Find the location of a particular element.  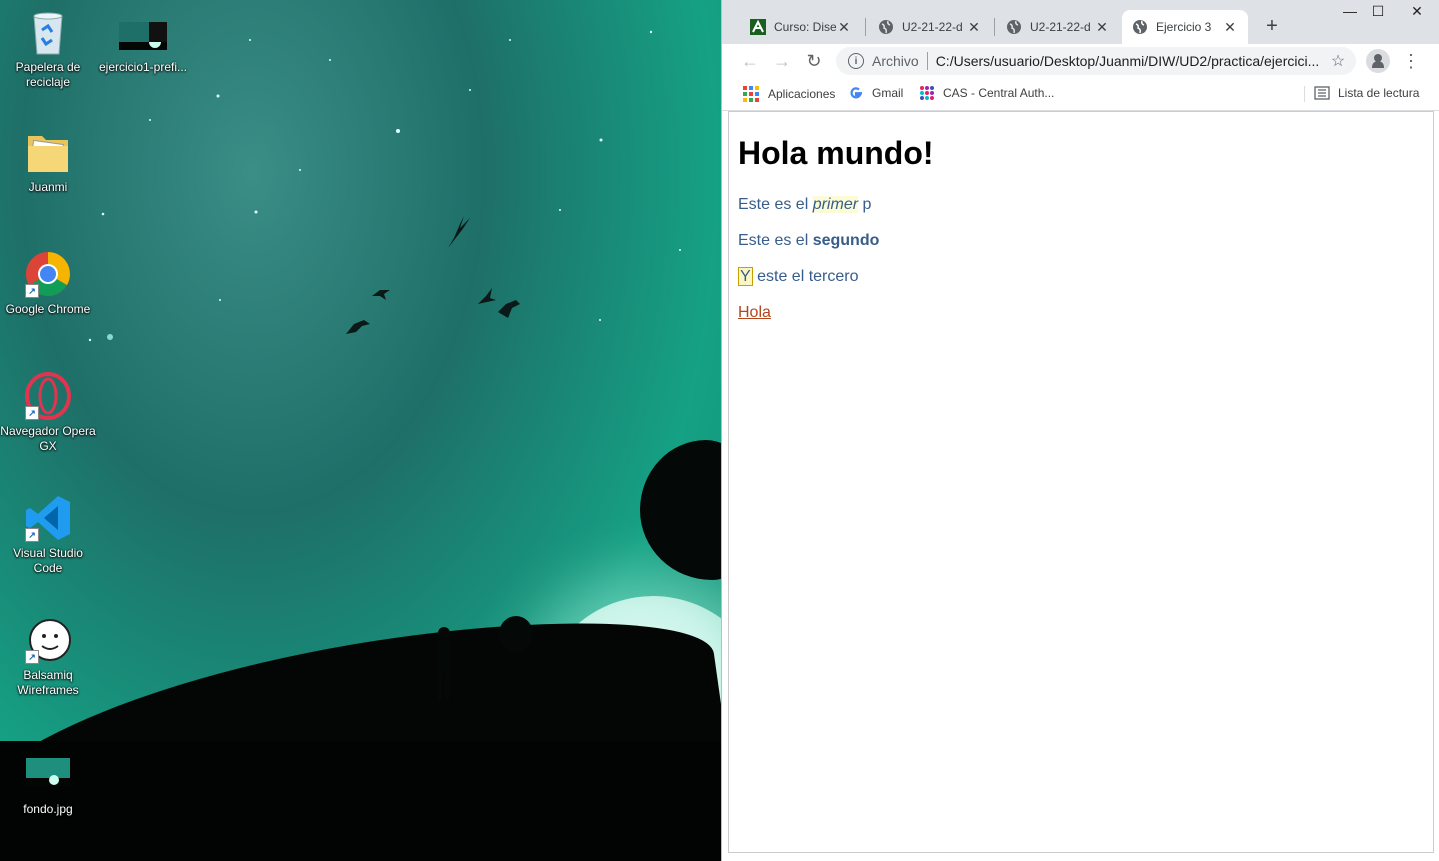

cas-icon is located at coordinates (927, 93).